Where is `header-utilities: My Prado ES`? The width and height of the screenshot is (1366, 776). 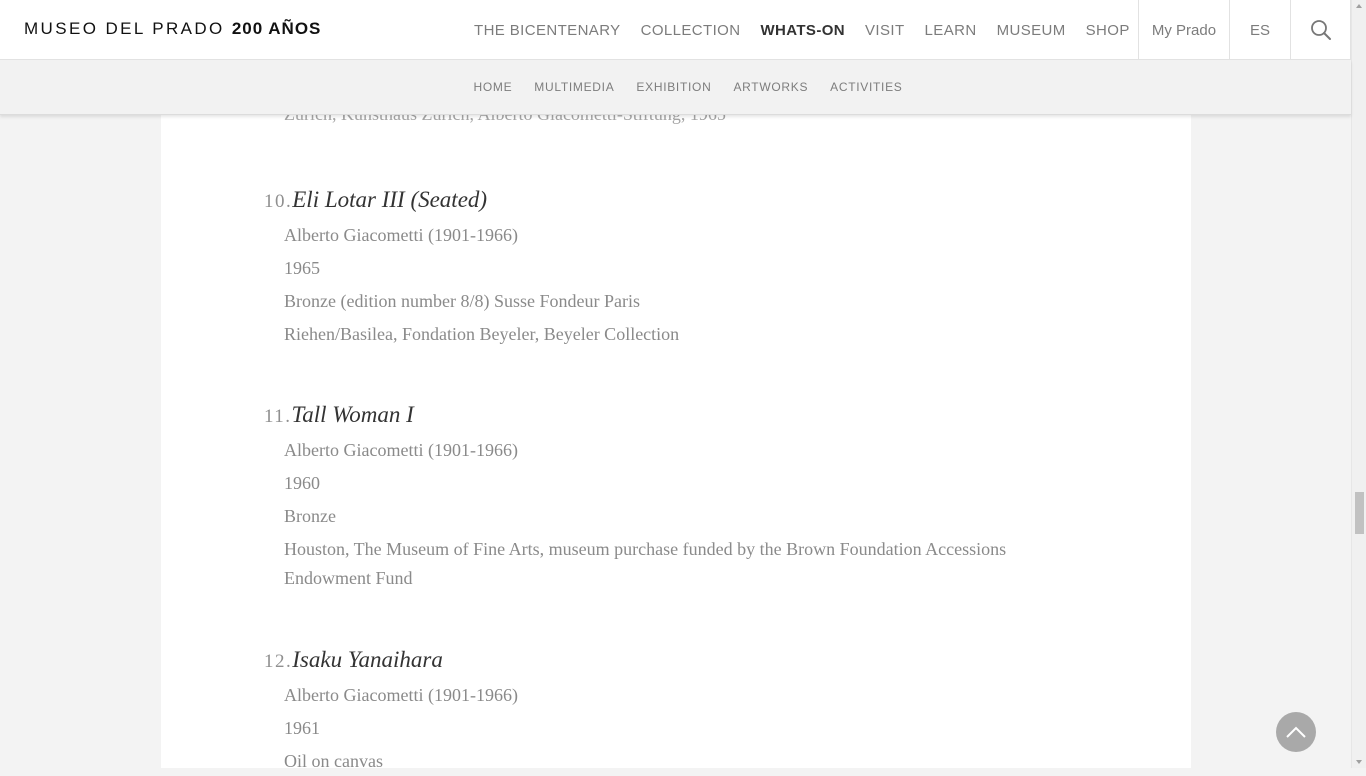
header-utilities: My Prado ES is located at coordinates (1244, 30).